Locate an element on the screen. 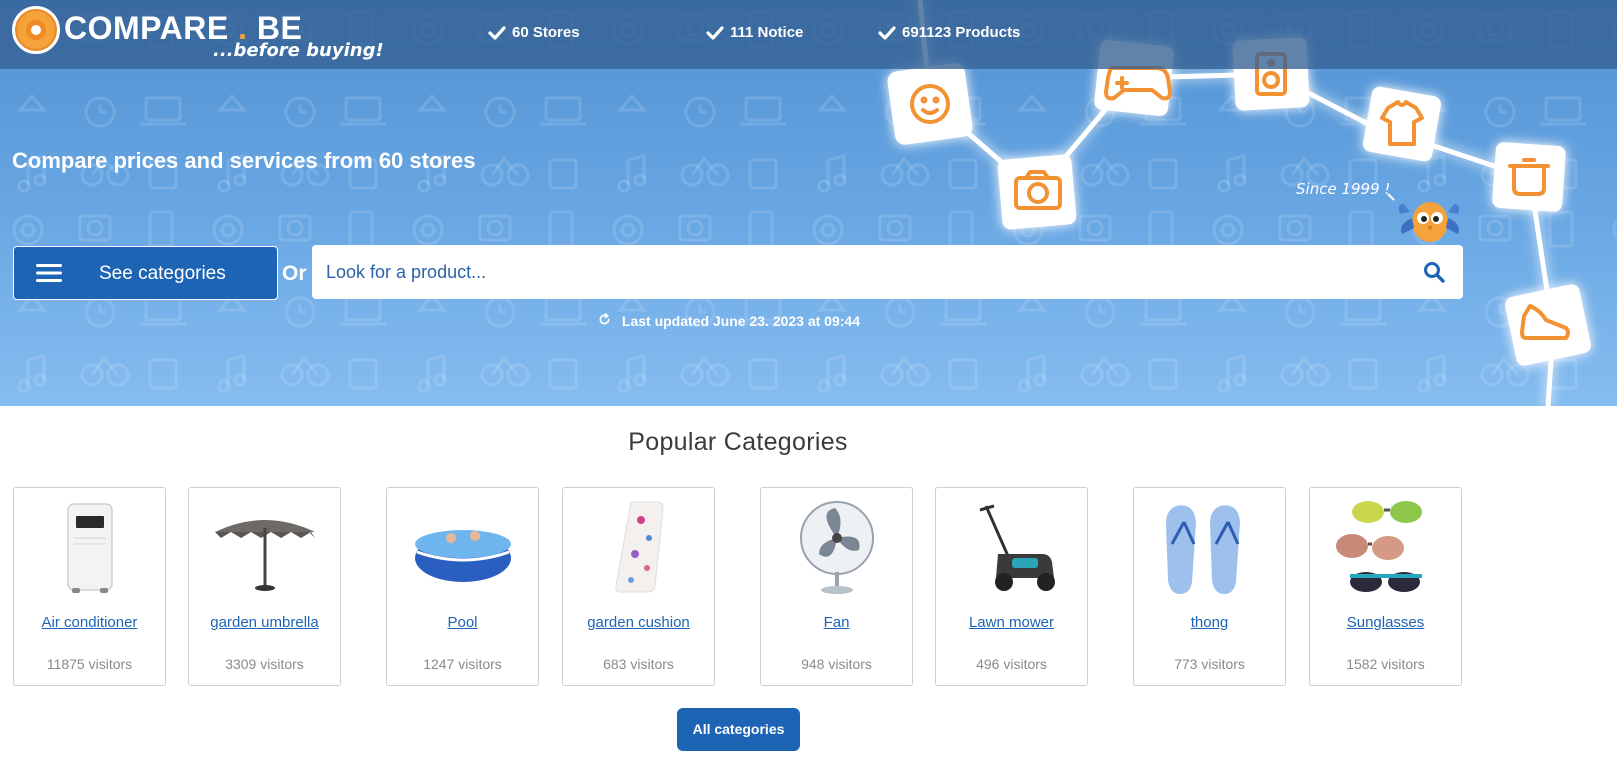  sunglasses-image is located at coordinates (1379, 546).